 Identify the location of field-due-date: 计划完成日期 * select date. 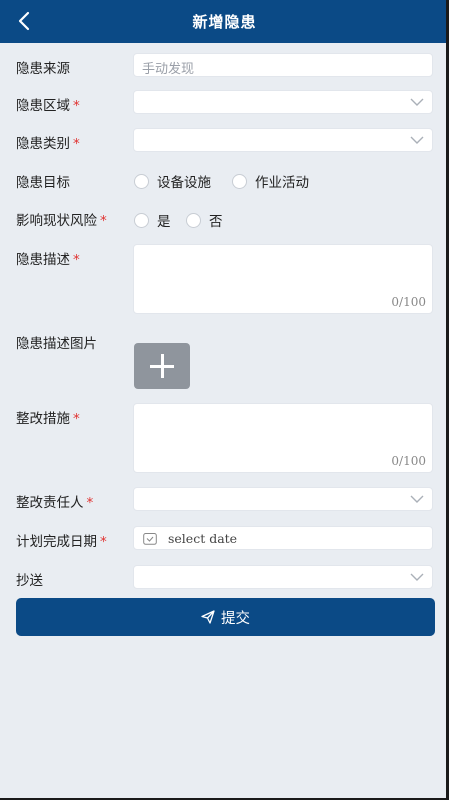
(224, 539).